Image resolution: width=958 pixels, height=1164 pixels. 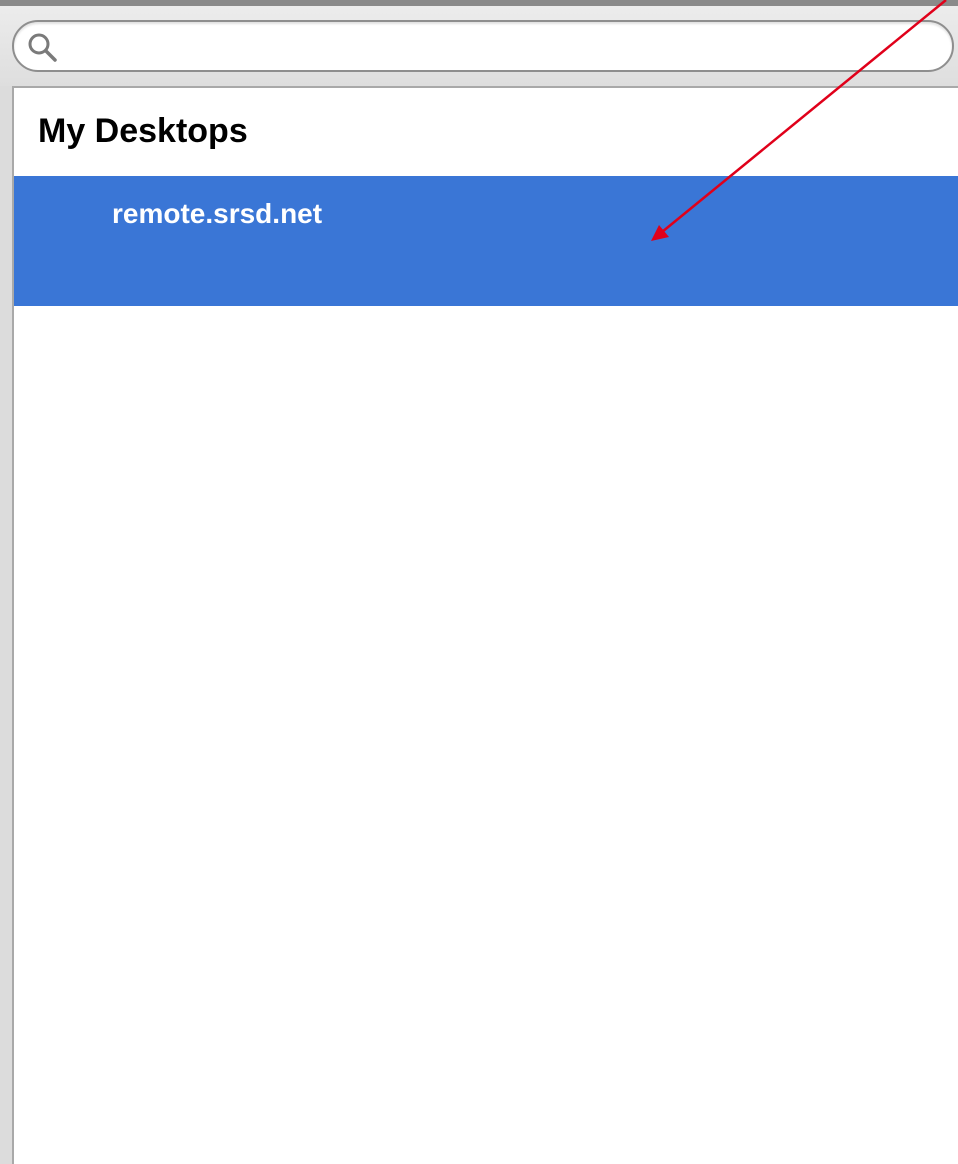 What do you see at coordinates (498, 47) in the screenshot?
I see `search-input` at bounding box center [498, 47].